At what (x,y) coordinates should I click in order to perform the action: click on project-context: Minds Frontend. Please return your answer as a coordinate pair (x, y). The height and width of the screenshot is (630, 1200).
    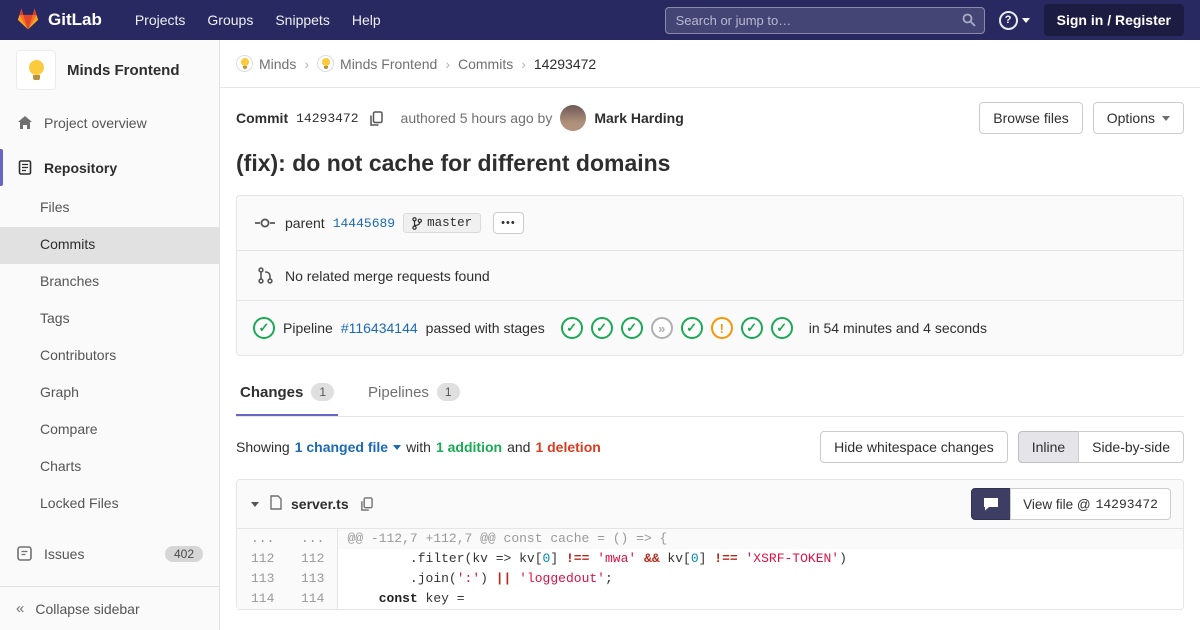
    Looking at the image, I should click on (109, 70).